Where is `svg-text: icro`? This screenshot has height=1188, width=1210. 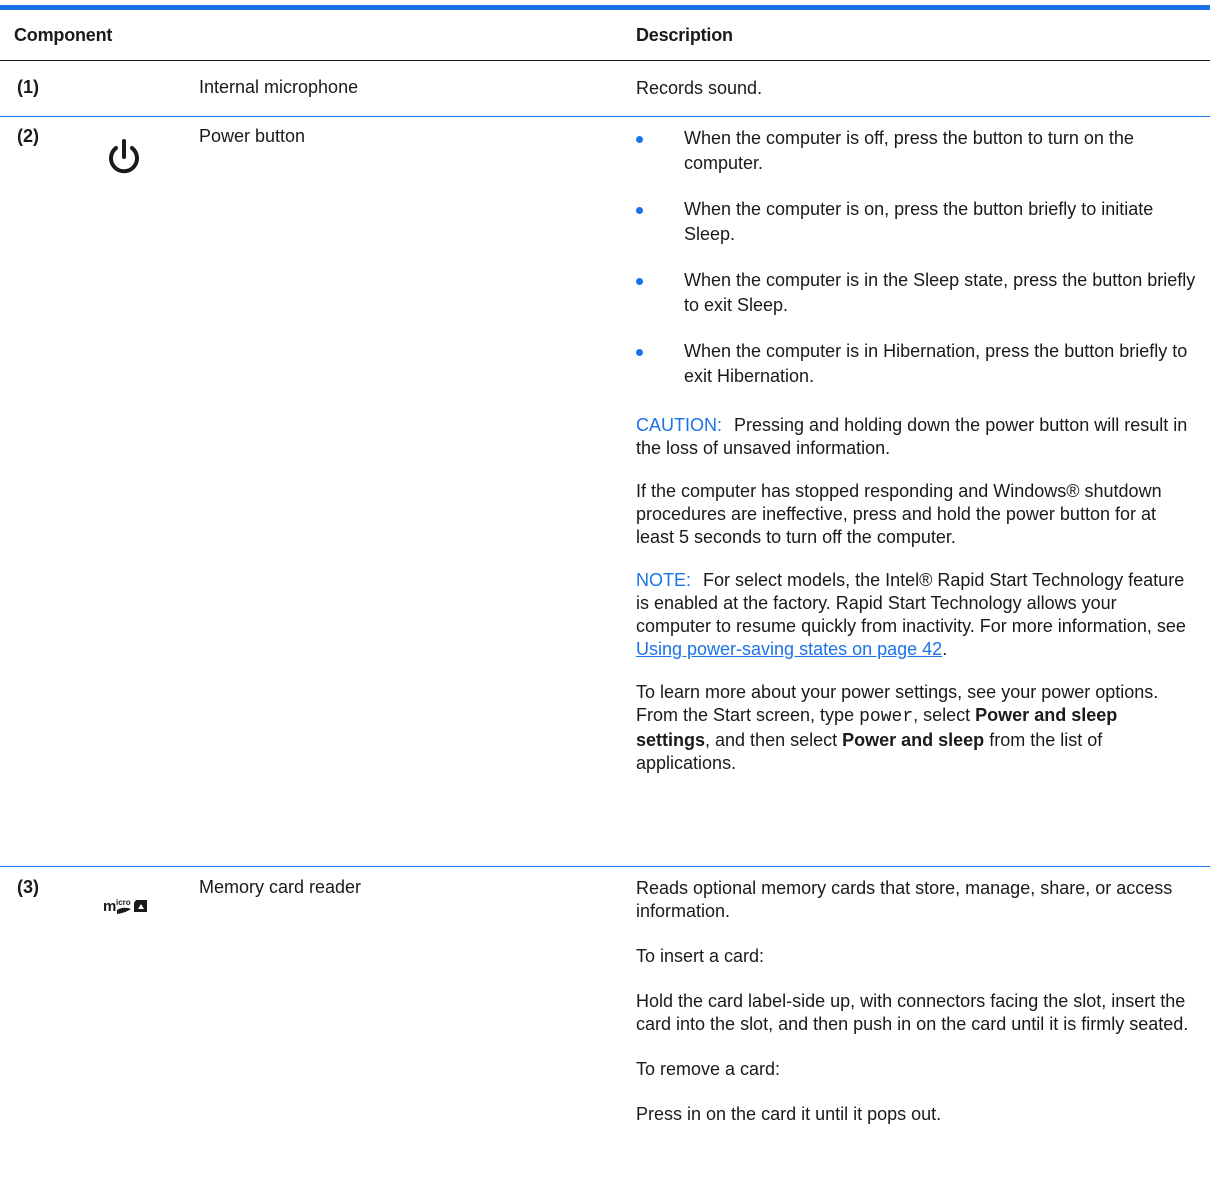 svg-text: icro is located at coordinates (123, 902).